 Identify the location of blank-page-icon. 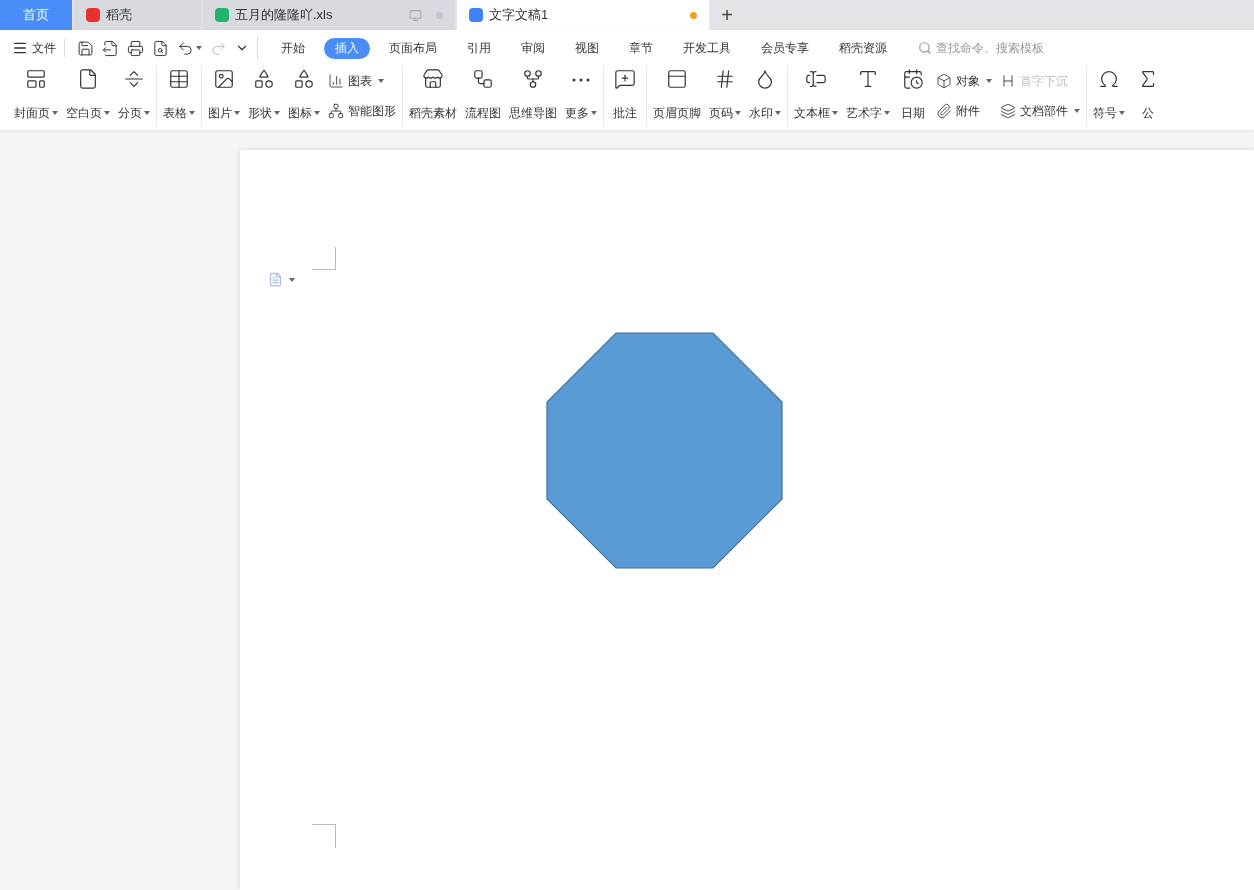
(88, 79).